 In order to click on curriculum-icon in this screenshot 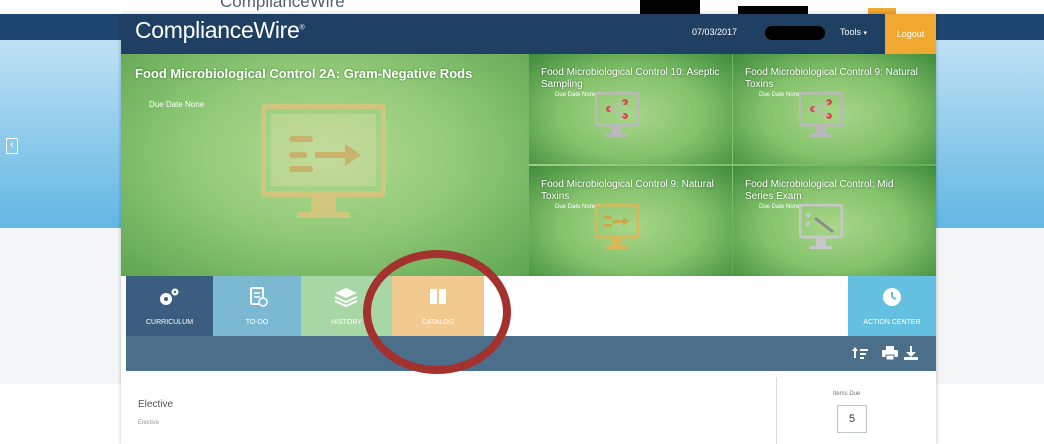, I will do `click(169, 296)`.